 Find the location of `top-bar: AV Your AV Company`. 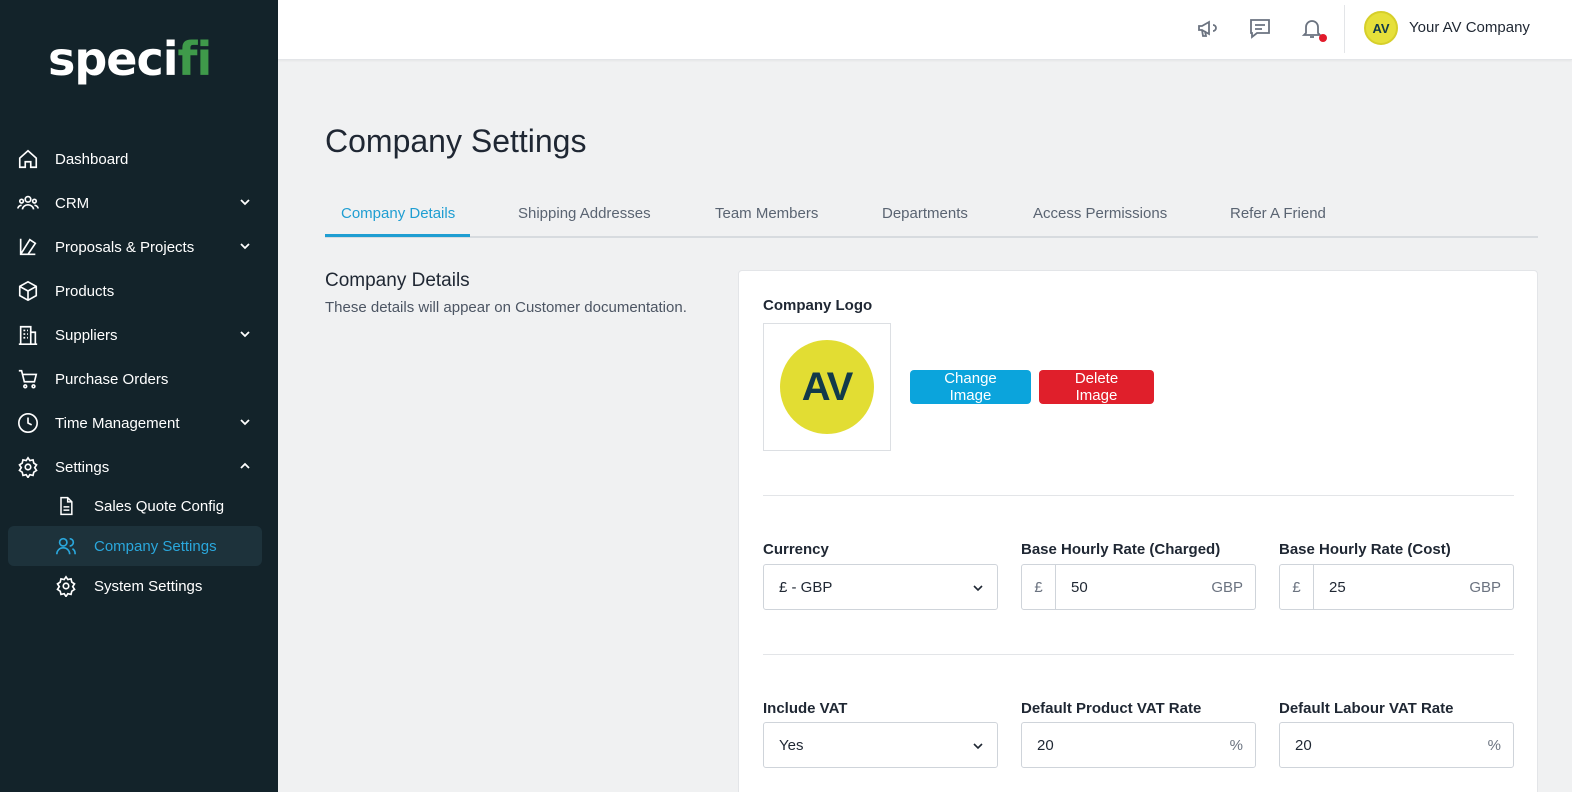

top-bar: AV Your AV Company is located at coordinates (925, 30).